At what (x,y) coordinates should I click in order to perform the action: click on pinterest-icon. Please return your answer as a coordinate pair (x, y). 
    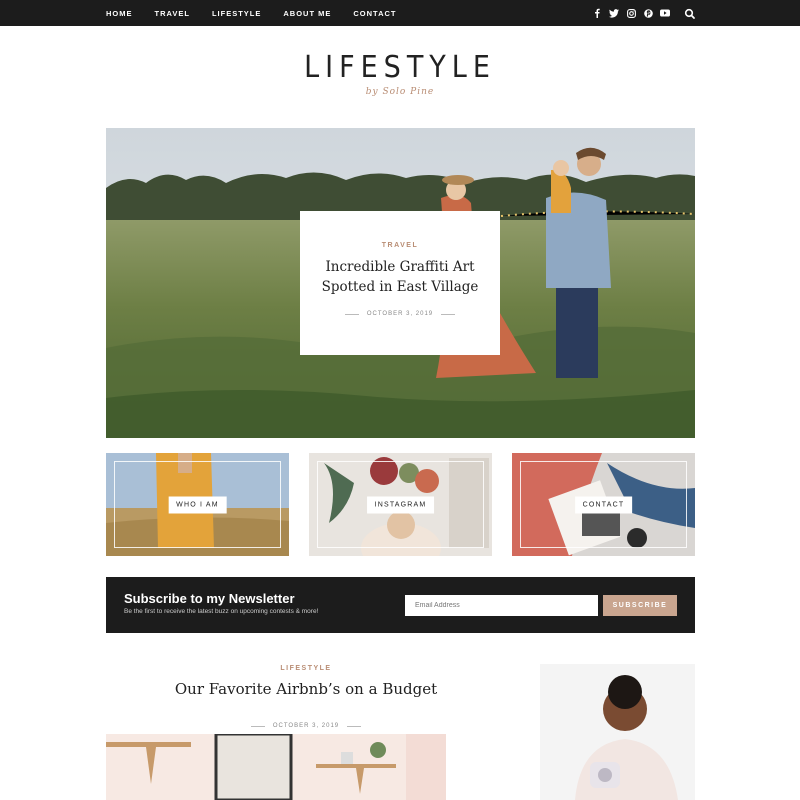
    Looking at the image, I should click on (648, 13).